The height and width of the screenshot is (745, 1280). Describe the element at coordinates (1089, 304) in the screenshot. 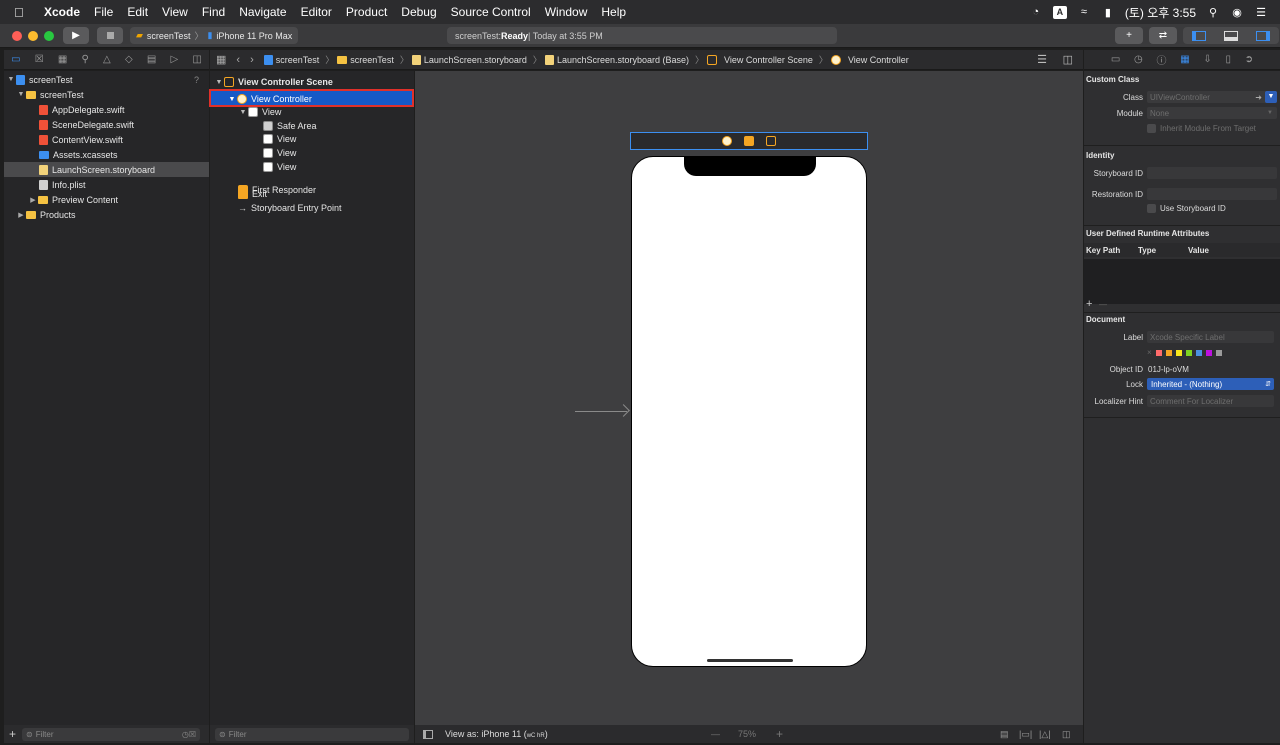

I see `add-attribute-button: +` at that location.